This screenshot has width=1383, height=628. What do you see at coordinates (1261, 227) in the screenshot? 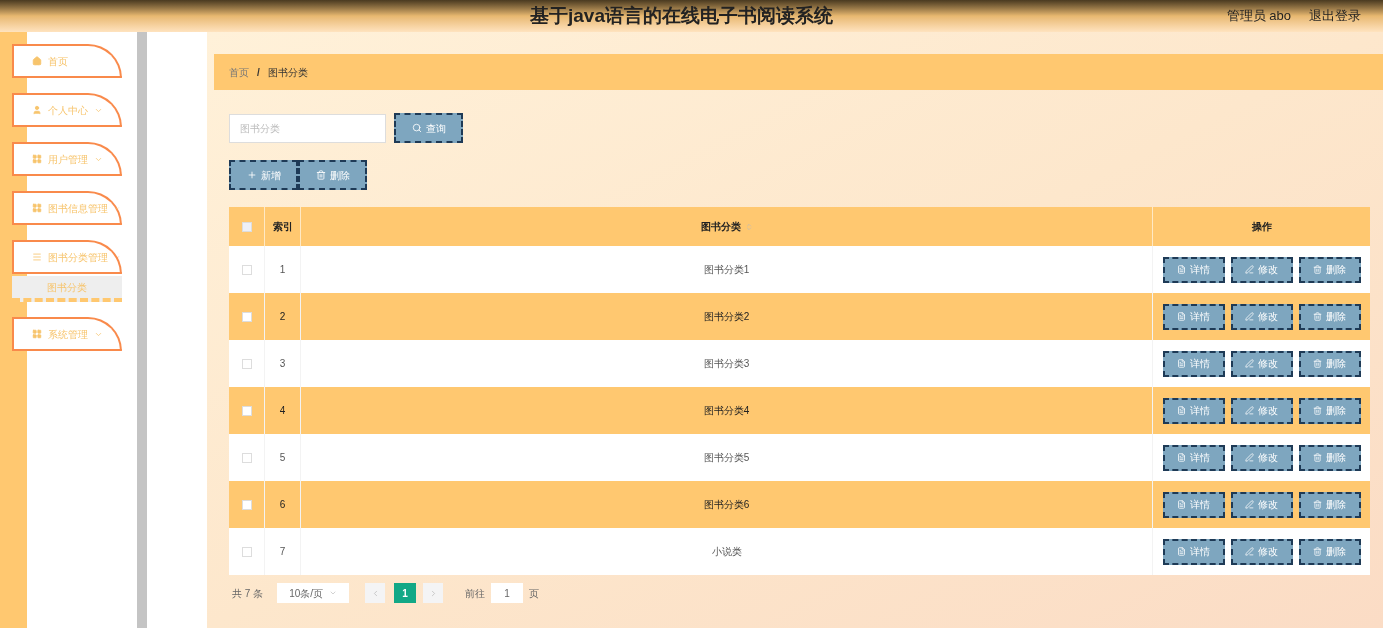
I see `column-header: 操作` at bounding box center [1261, 227].